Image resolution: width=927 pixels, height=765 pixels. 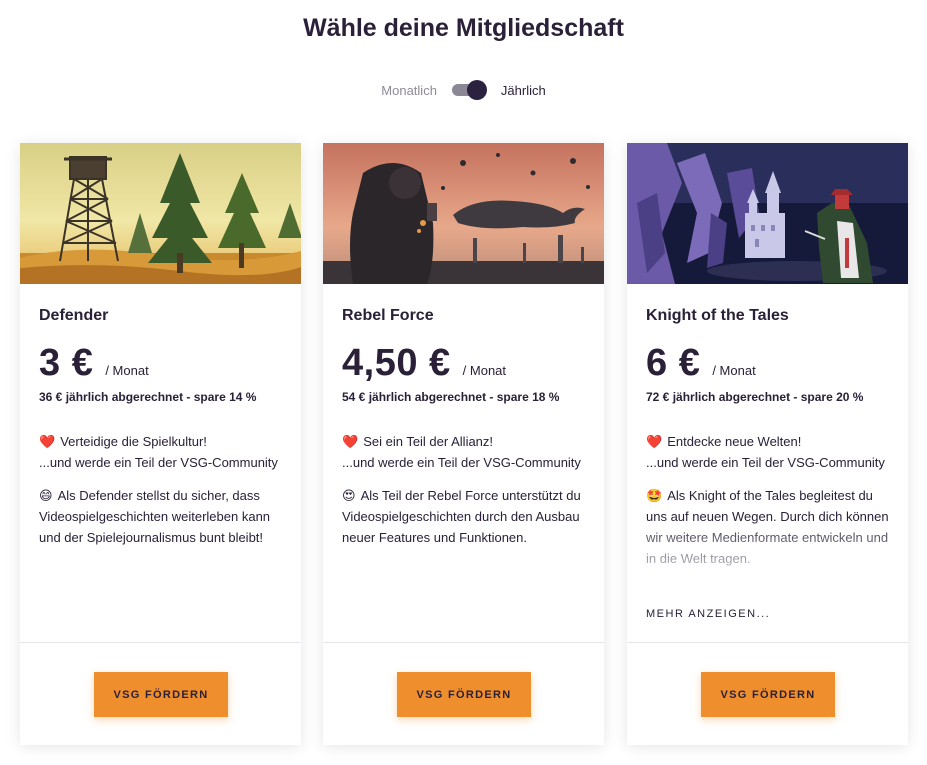 What do you see at coordinates (396, 363) in the screenshot?
I see `plan-price: 4,50 €` at bounding box center [396, 363].